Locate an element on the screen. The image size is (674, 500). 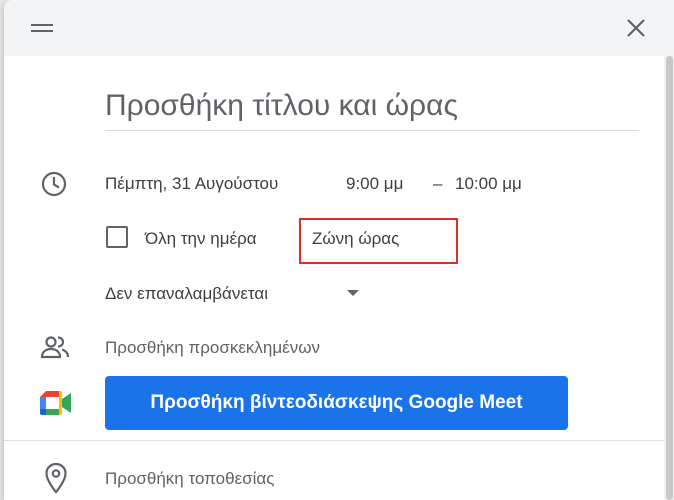
timezone-label: Ζώνη ώρας is located at coordinates (356, 238).